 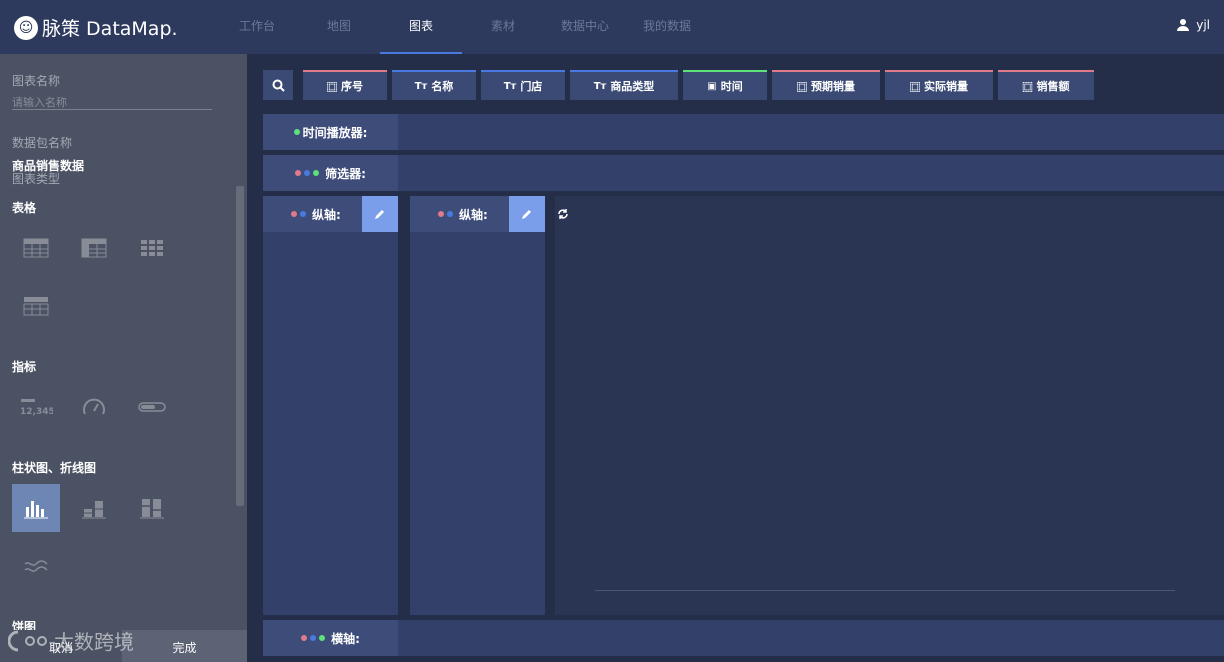 I want to click on metric-gauge, so click(x=94, y=407).